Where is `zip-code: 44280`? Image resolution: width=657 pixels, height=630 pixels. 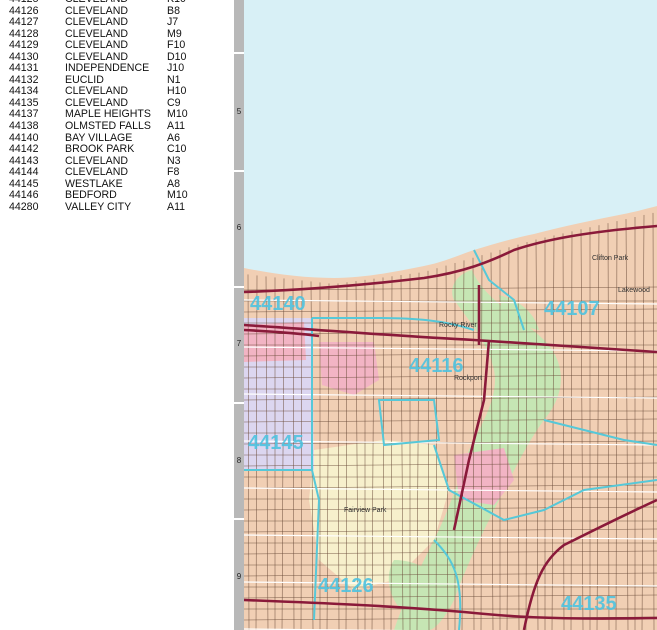
zip-code: 44280 is located at coordinates (24, 206).